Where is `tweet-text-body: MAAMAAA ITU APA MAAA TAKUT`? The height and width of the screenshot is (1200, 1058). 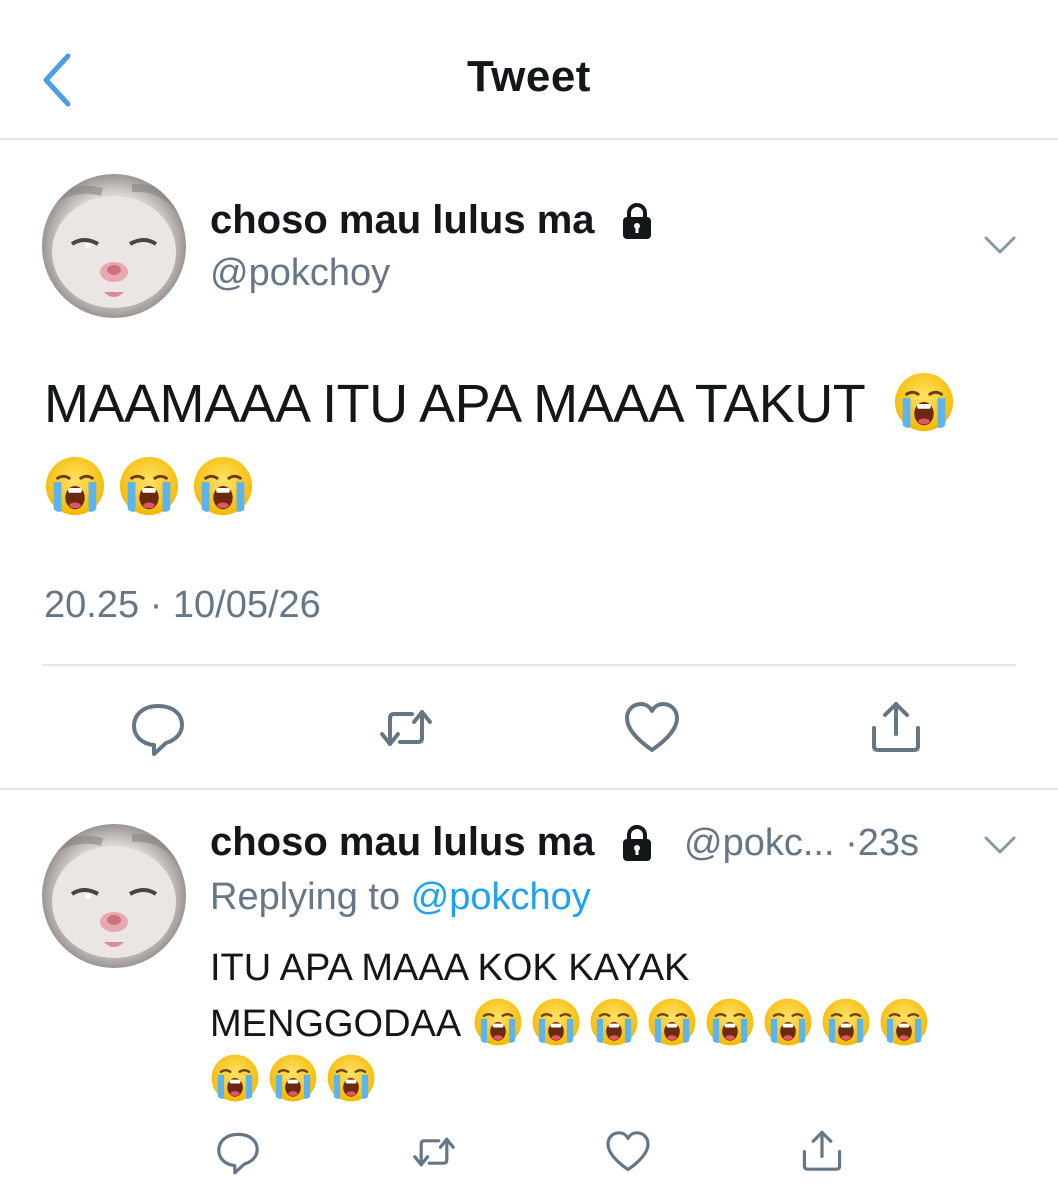 tweet-text-body: MAAMAAA ITU APA MAAA TAKUT is located at coordinates (454, 404).